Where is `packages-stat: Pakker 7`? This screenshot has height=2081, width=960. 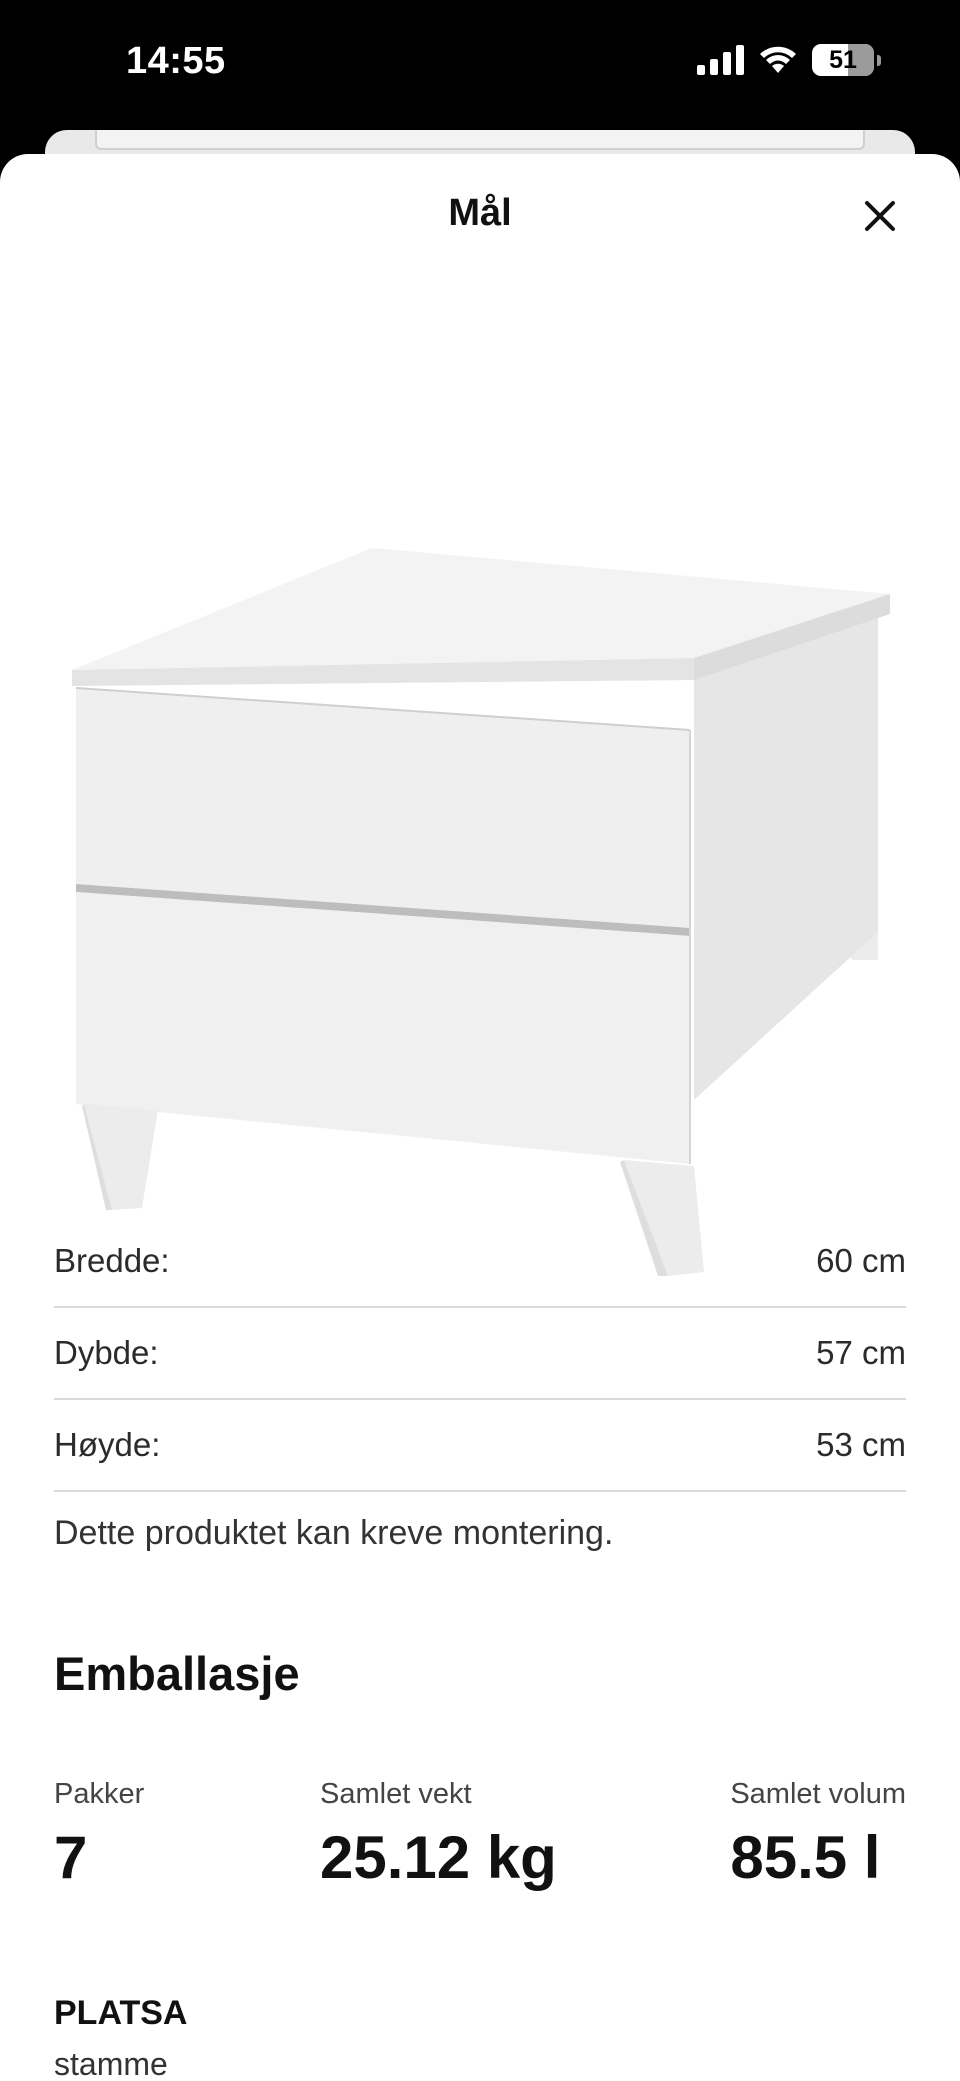 packages-stat: Pakker 7 is located at coordinates (99, 1835).